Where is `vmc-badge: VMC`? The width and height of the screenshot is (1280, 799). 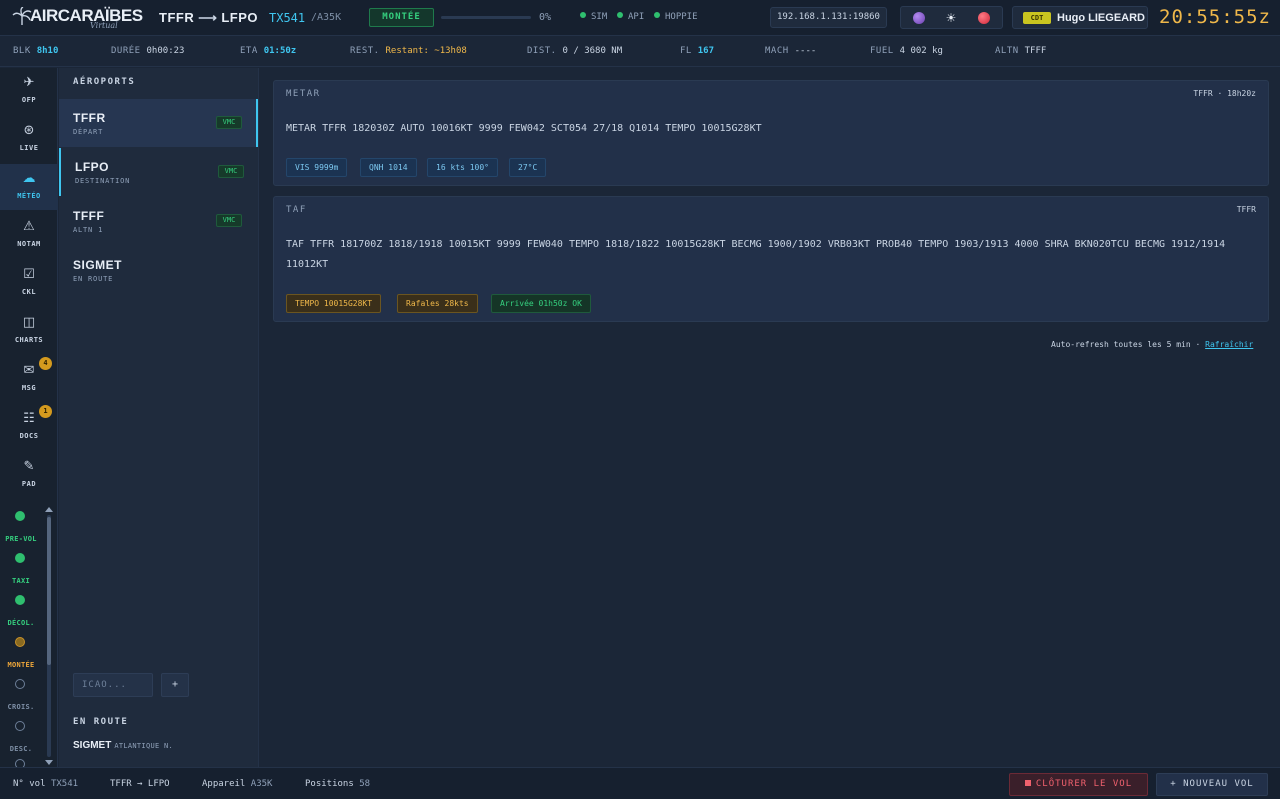 vmc-badge: VMC is located at coordinates (231, 171).